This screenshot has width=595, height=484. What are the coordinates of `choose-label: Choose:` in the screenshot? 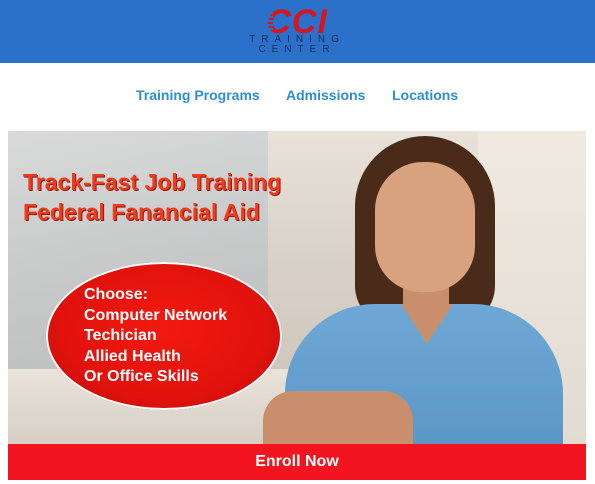 It's located at (116, 294).